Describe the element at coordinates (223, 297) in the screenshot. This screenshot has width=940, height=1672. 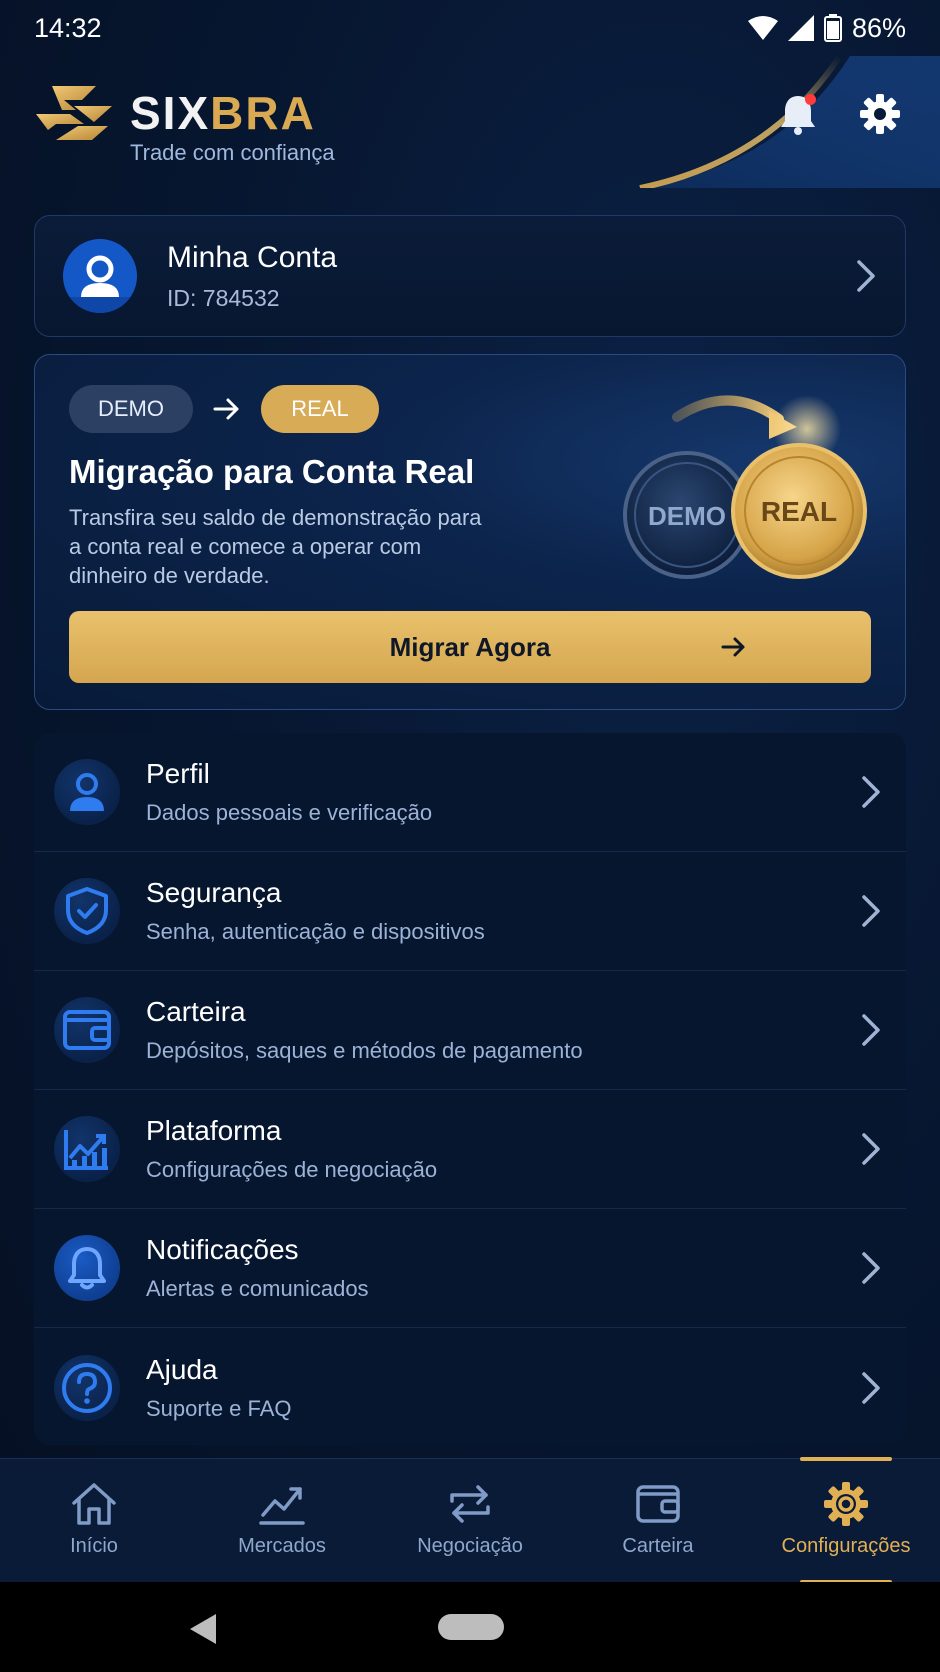
I see `account-id: ID: 784532` at that location.